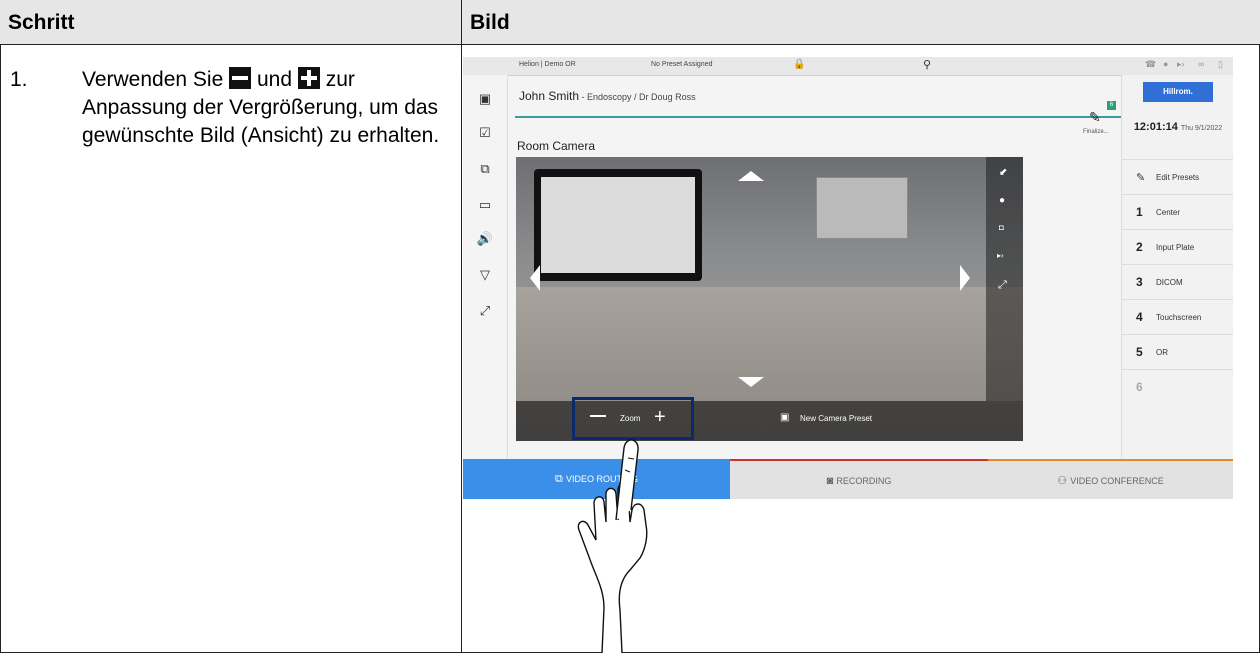 The width and height of the screenshot is (1260, 653). I want to click on light-icon: ▽, so click(485, 275).